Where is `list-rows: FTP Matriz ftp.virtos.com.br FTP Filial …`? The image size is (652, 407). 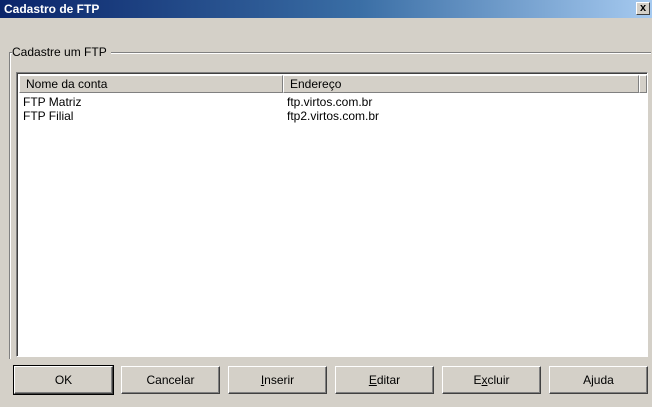 list-rows: FTP Matriz ftp.virtos.com.br FTP Filial … is located at coordinates (333, 109).